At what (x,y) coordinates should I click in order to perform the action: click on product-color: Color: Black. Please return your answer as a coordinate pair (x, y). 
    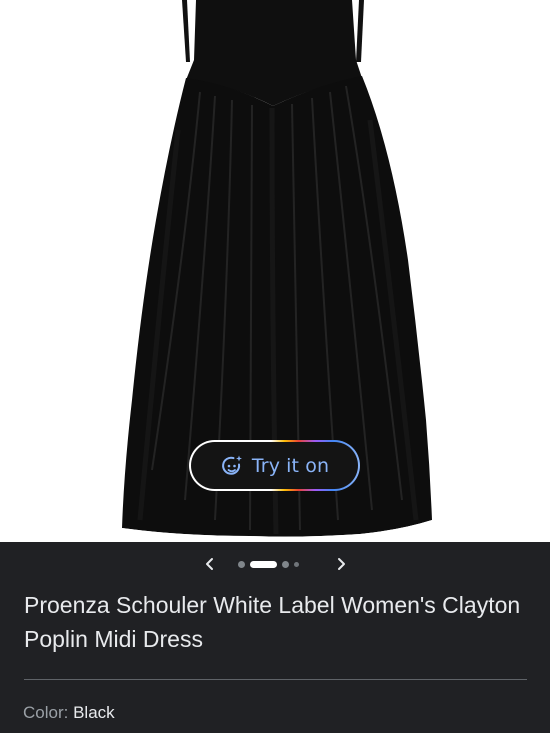
    Looking at the image, I should click on (69, 713).